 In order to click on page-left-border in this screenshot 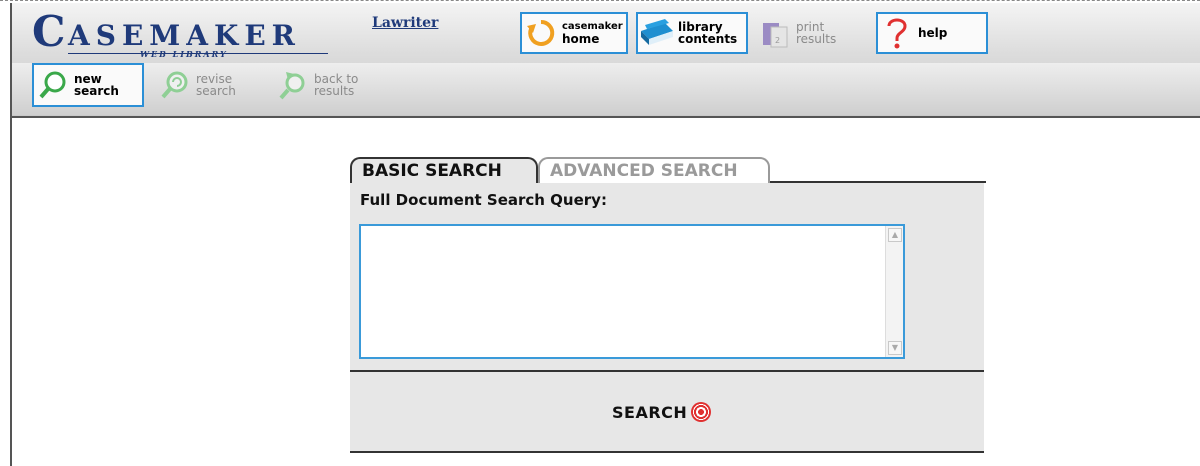, I will do `click(11, 292)`.